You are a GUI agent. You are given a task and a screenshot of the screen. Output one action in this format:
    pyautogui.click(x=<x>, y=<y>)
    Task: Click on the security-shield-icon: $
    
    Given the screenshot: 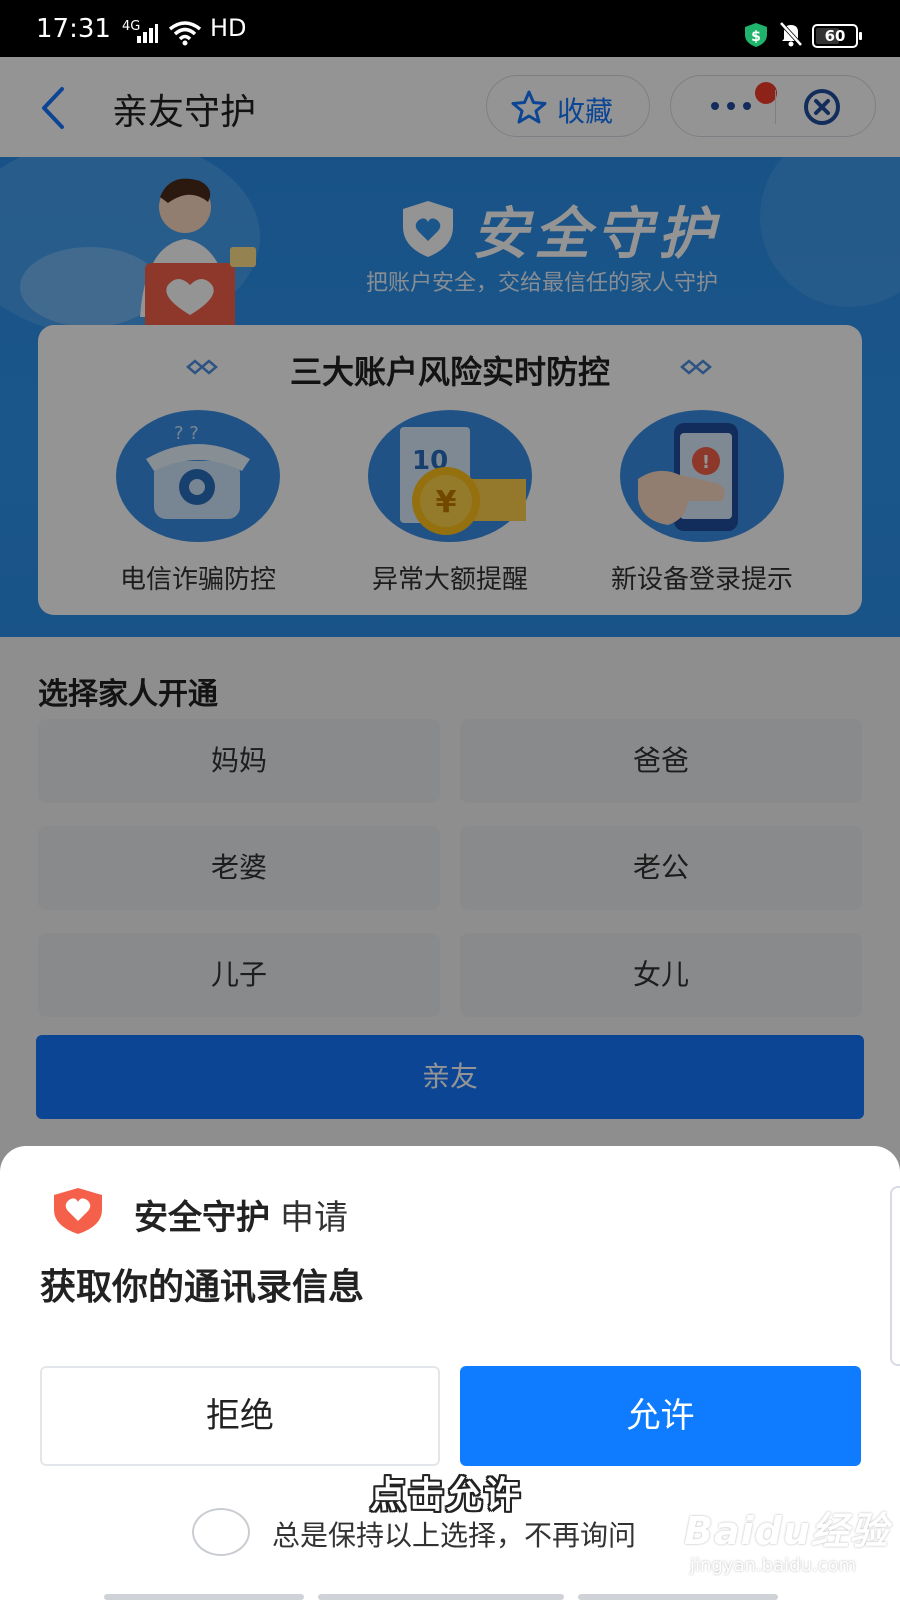 What is the action you would take?
    pyautogui.click(x=756, y=37)
    